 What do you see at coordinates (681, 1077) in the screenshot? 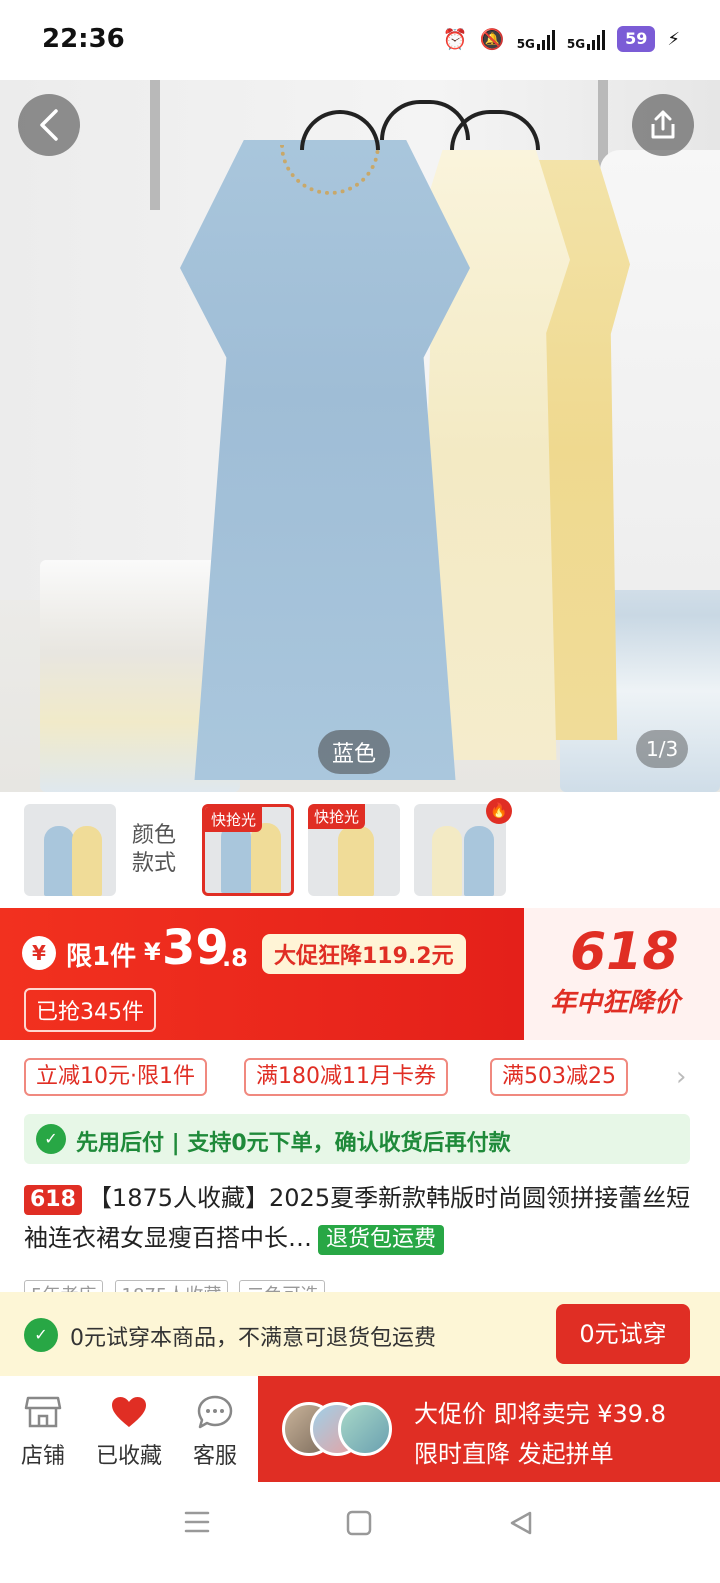
I see `chevron-right-icon: ›` at bounding box center [681, 1077].